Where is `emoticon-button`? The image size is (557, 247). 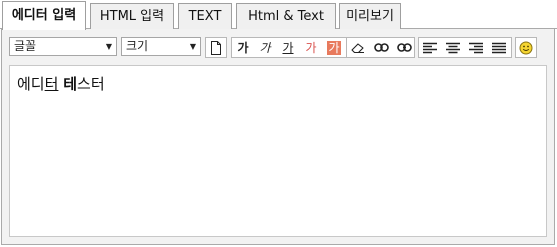
emoticon-button is located at coordinates (526, 47).